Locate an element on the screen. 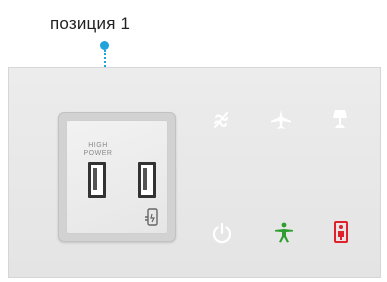 This screenshot has height=282, width=387. power-button is located at coordinates (222, 233).